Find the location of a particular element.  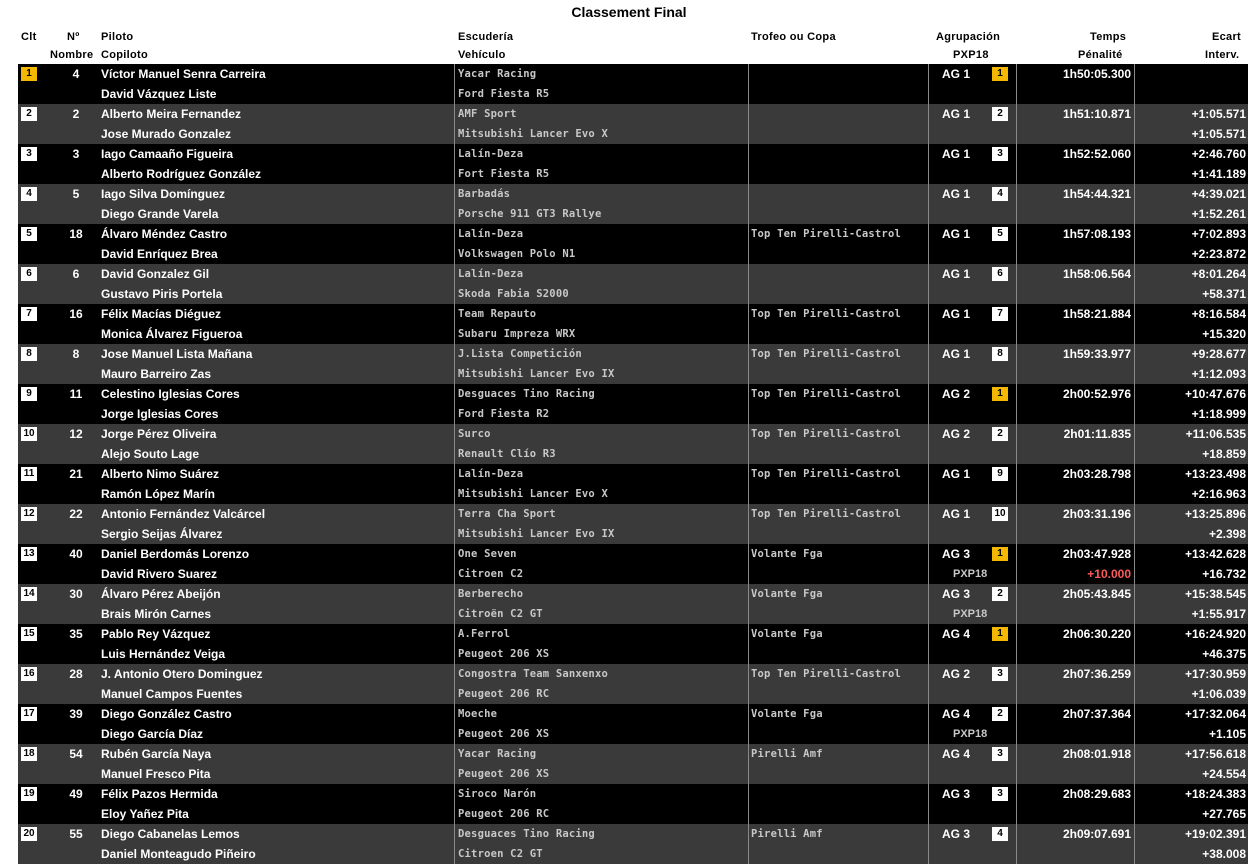

position-badge: 2 is located at coordinates (29, 114).